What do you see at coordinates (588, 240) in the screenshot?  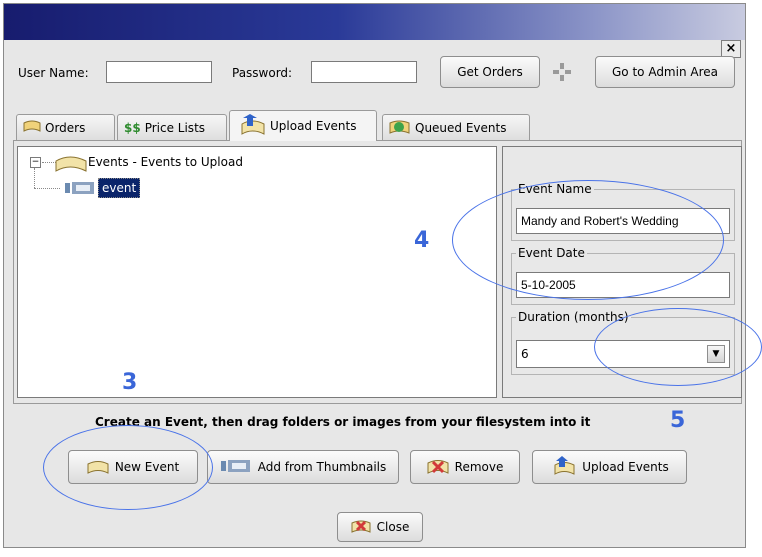 I see `annotation-ellipse-event-fields` at bounding box center [588, 240].